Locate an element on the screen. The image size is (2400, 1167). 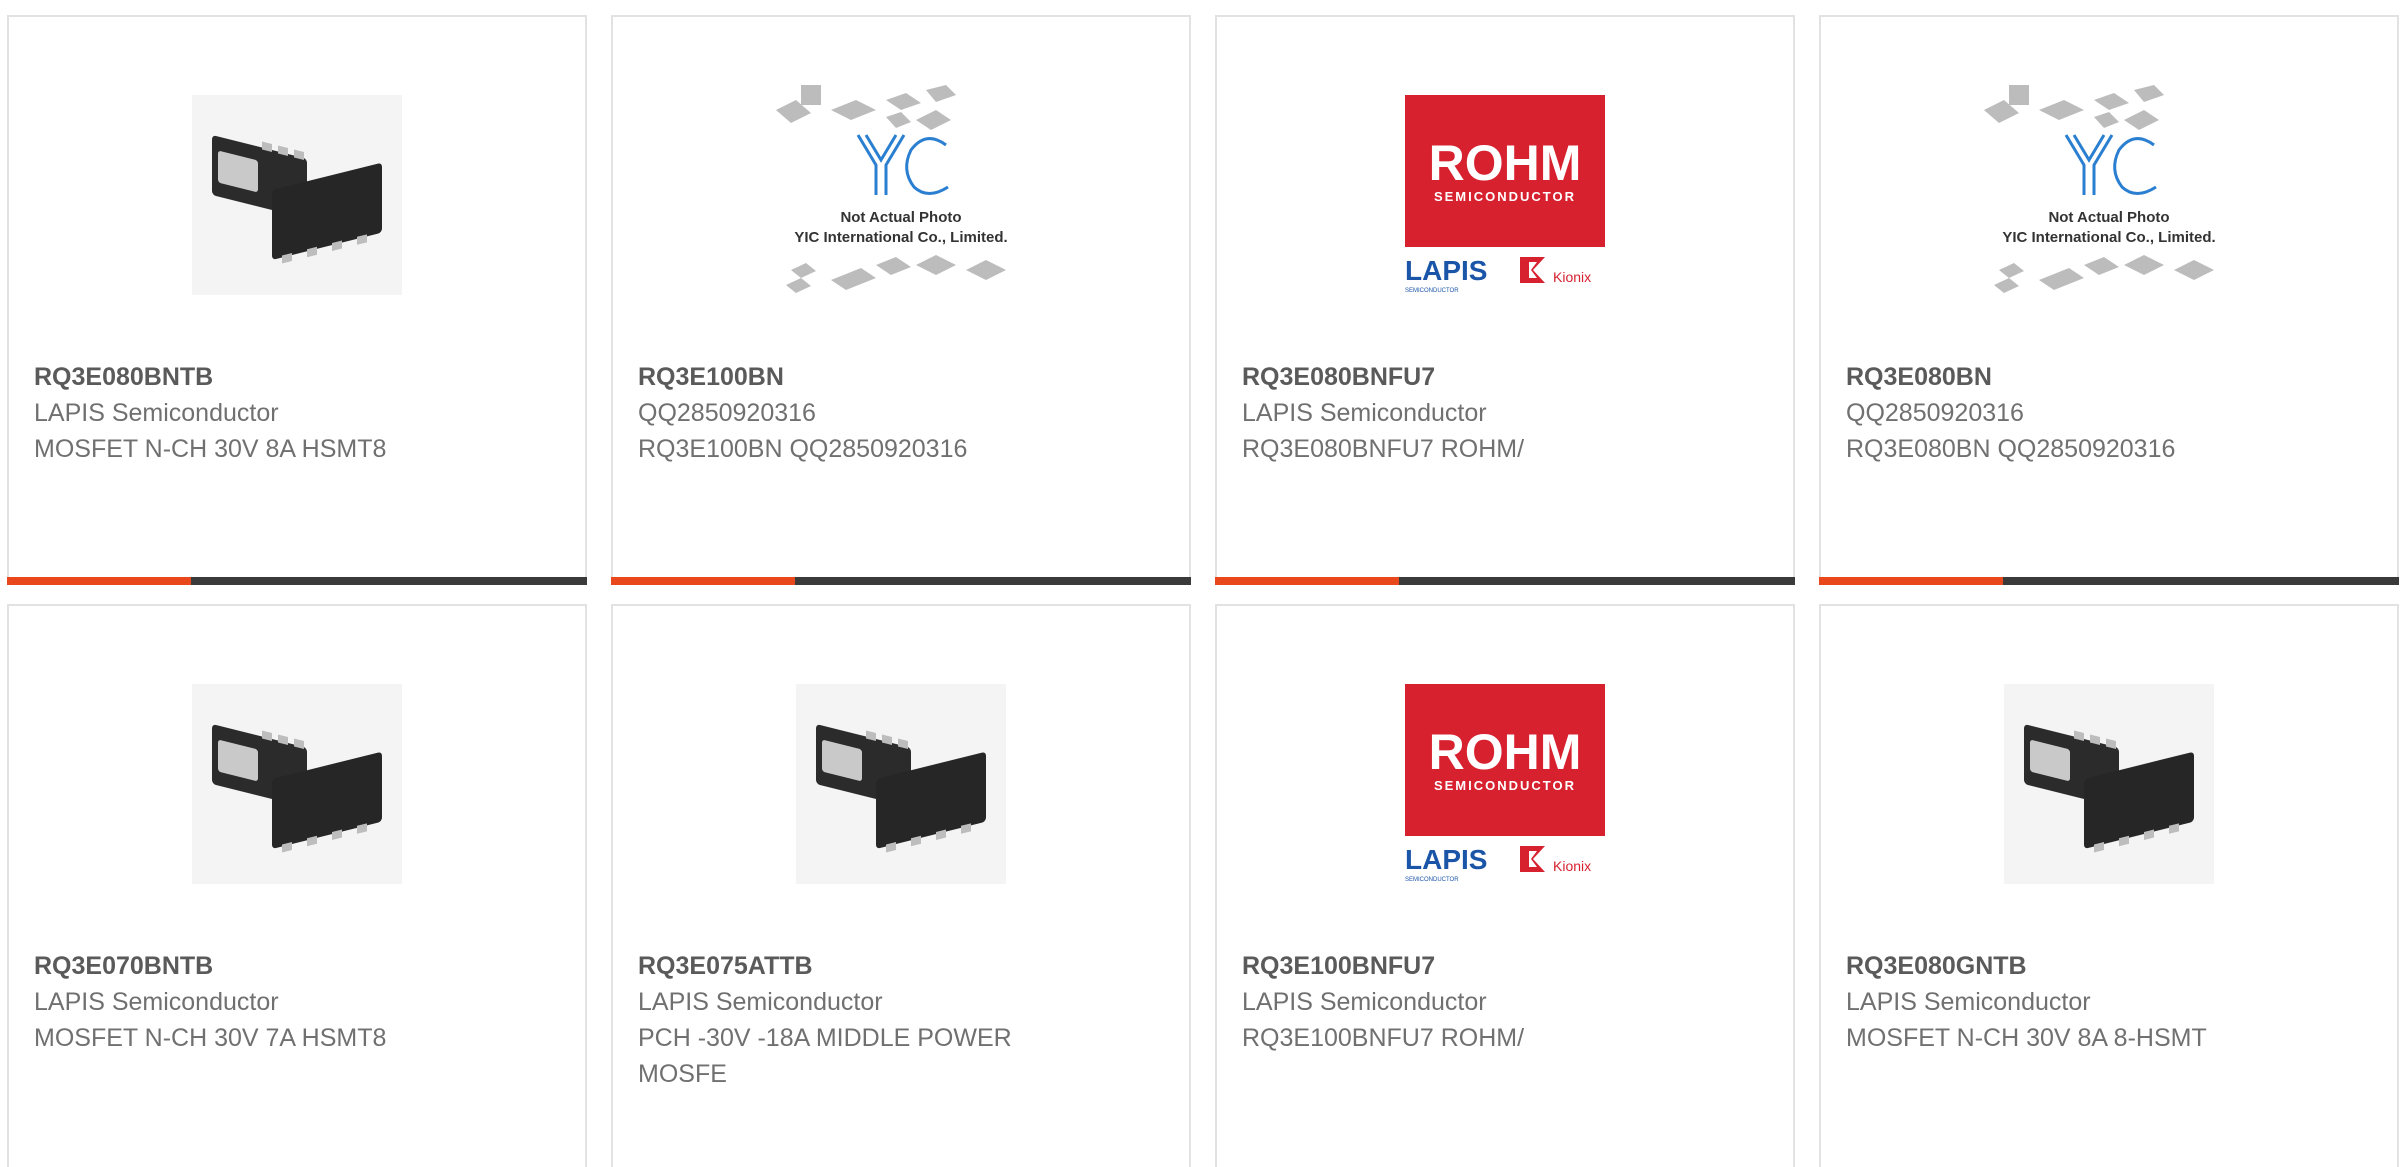
part-number: RQ3E100BNFU7 is located at coordinates (1339, 966).